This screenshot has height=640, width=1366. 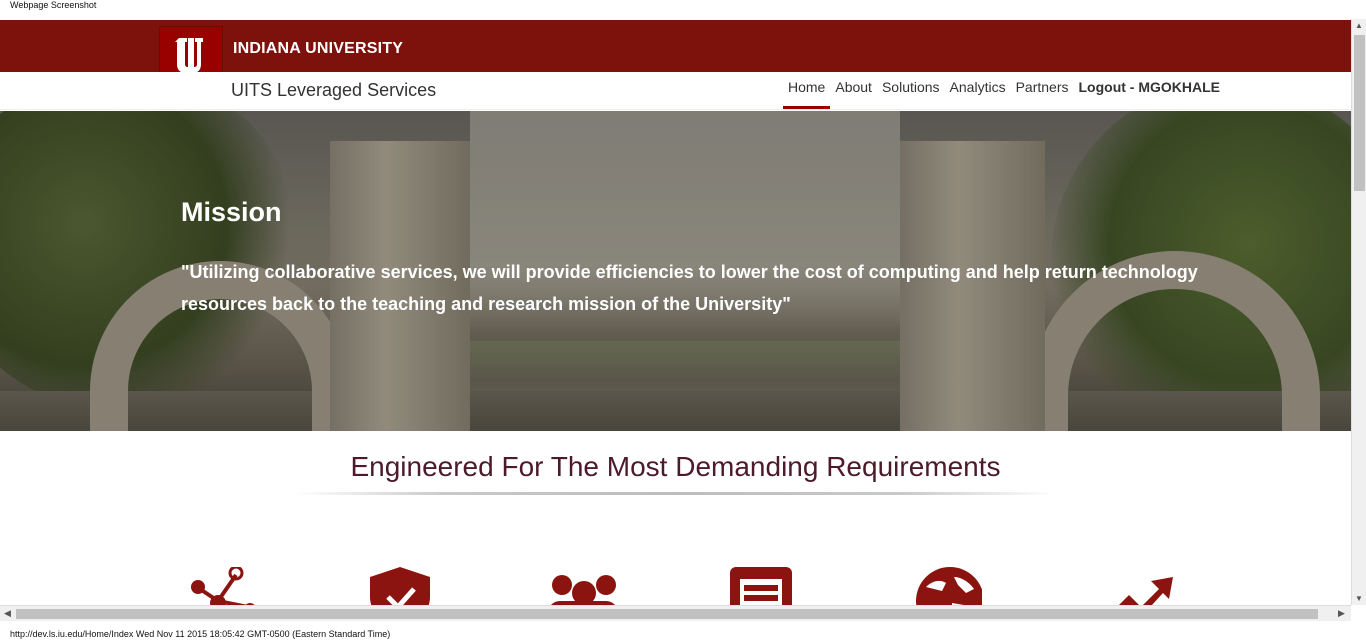 I want to click on nav-solutions: Solutions, so click(x=911, y=94).